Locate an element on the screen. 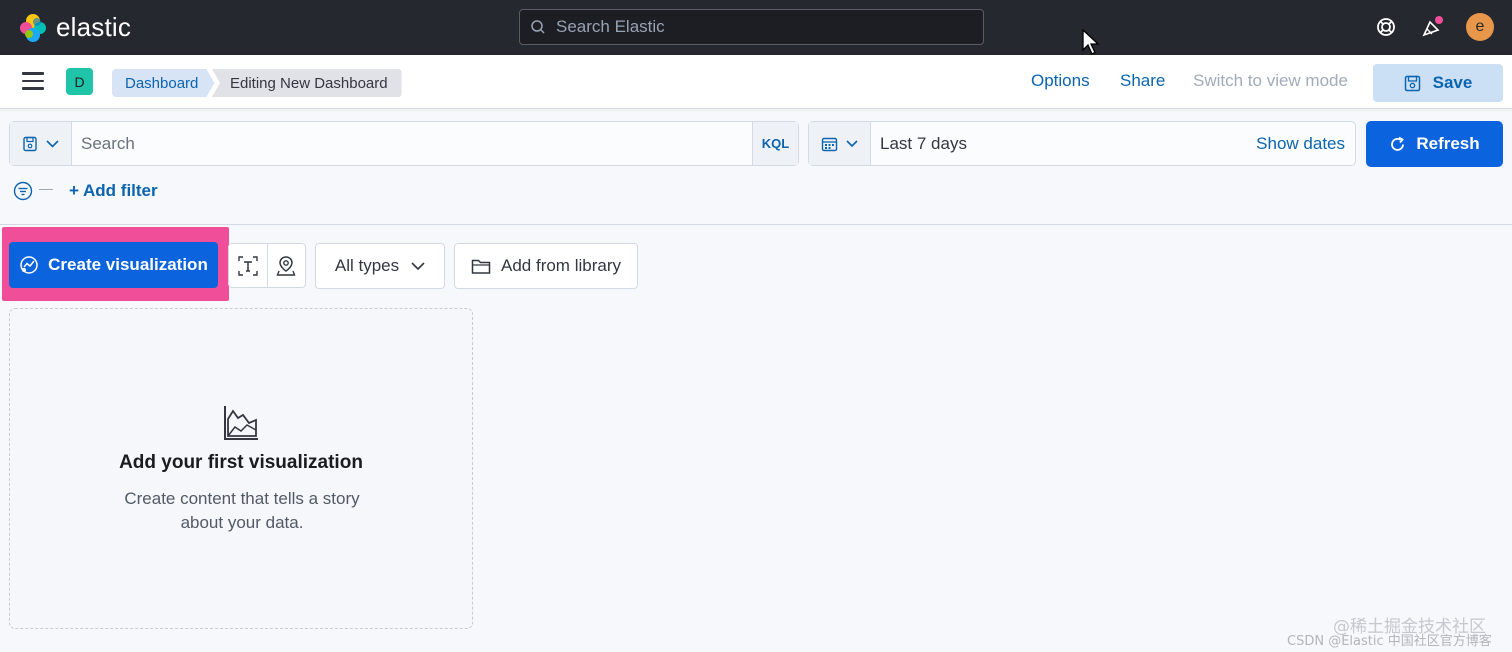 Image resolution: width=1512 pixels, height=652 pixels. refresh-label: Refresh is located at coordinates (1448, 143).